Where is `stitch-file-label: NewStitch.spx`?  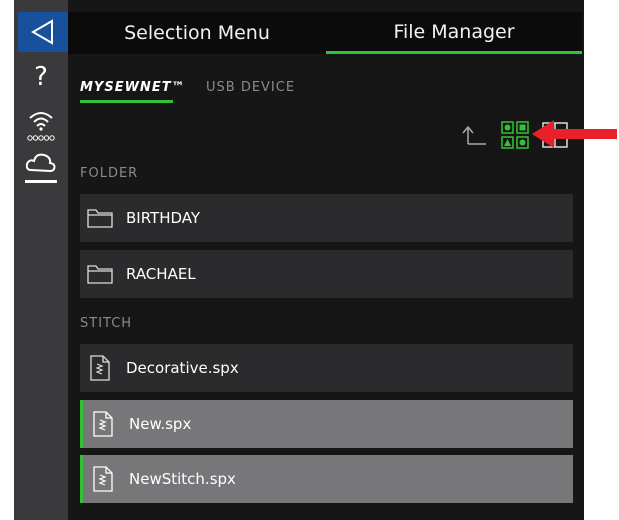 stitch-file-label: NewStitch.spx is located at coordinates (182, 479).